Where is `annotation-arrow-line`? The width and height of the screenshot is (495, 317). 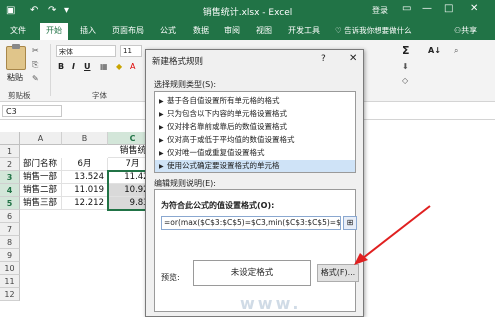 annotation-arrow-line is located at coordinates (396, 232).